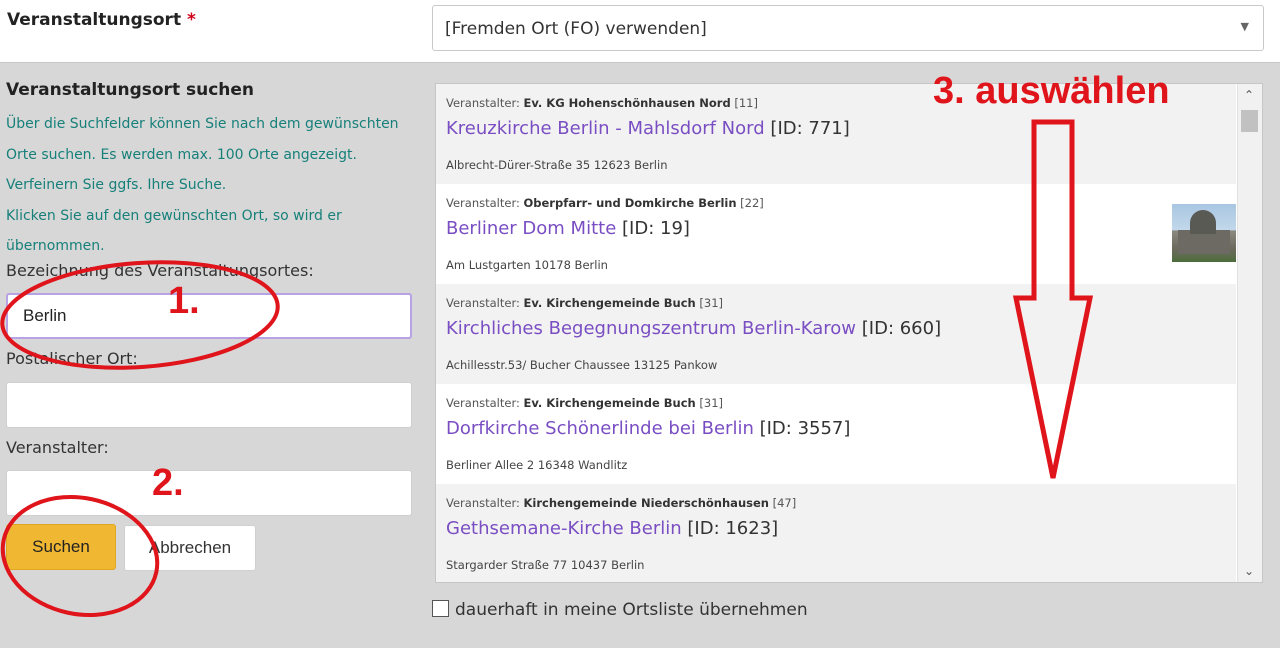 The height and width of the screenshot is (648, 1280). What do you see at coordinates (116, 185) in the screenshot?
I see `help-line: Verfeinern Sie ggfs. Ihre Suche.` at bounding box center [116, 185].